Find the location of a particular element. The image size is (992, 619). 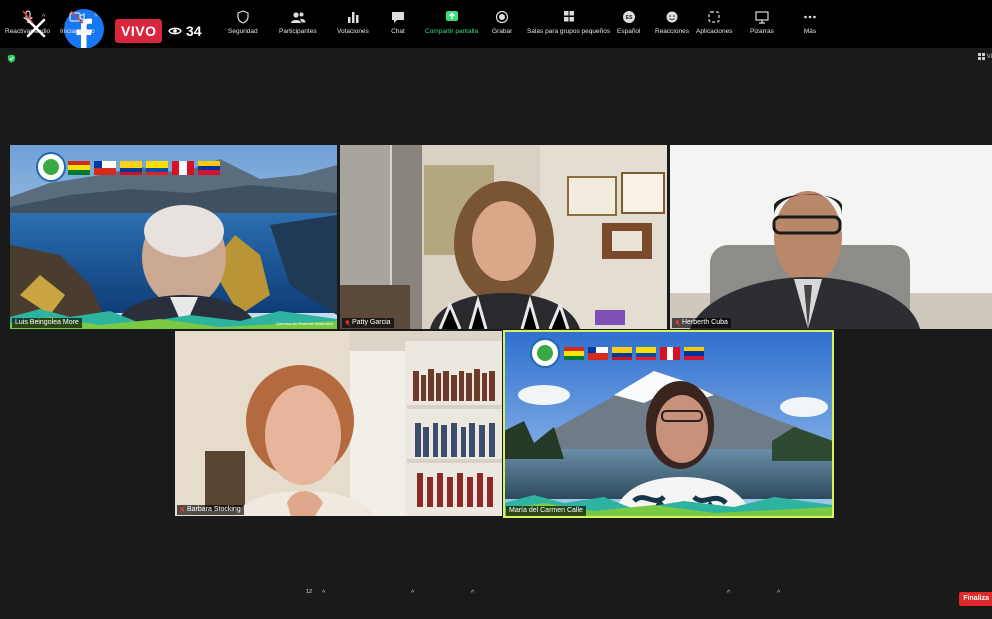

whiteboard-icon is located at coordinates (762, 17).